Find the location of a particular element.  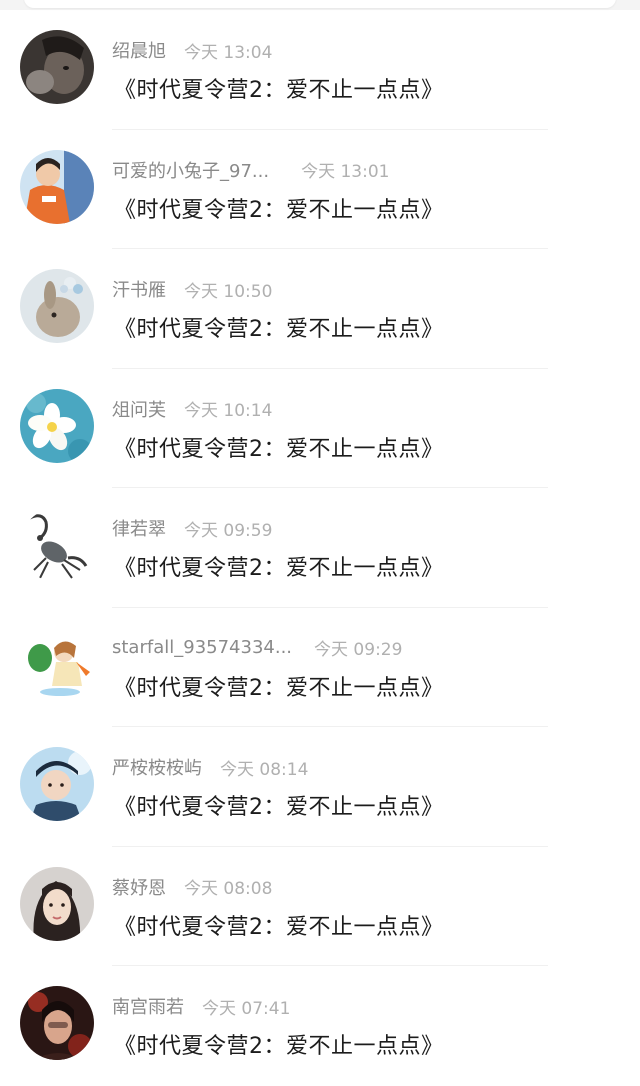

timestamp: 今天 08:08 is located at coordinates (228, 889).